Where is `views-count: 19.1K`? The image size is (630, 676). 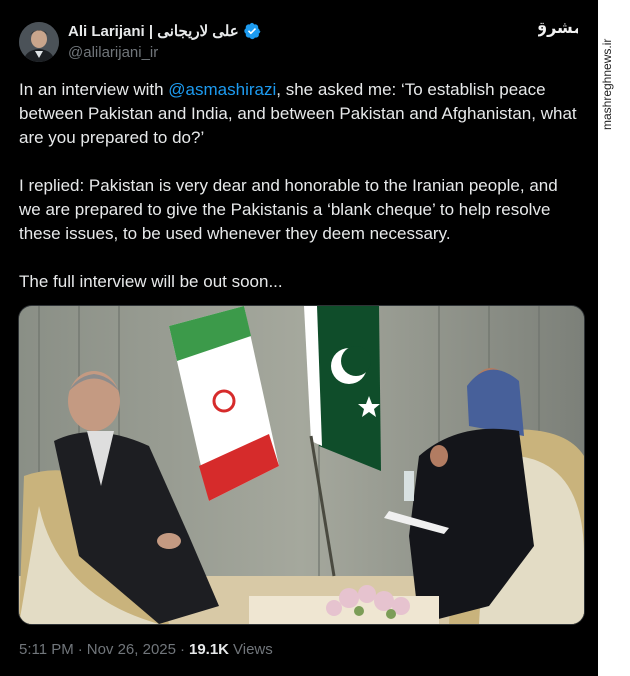 views-count: 19.1K is located at coordinates (209, 649).